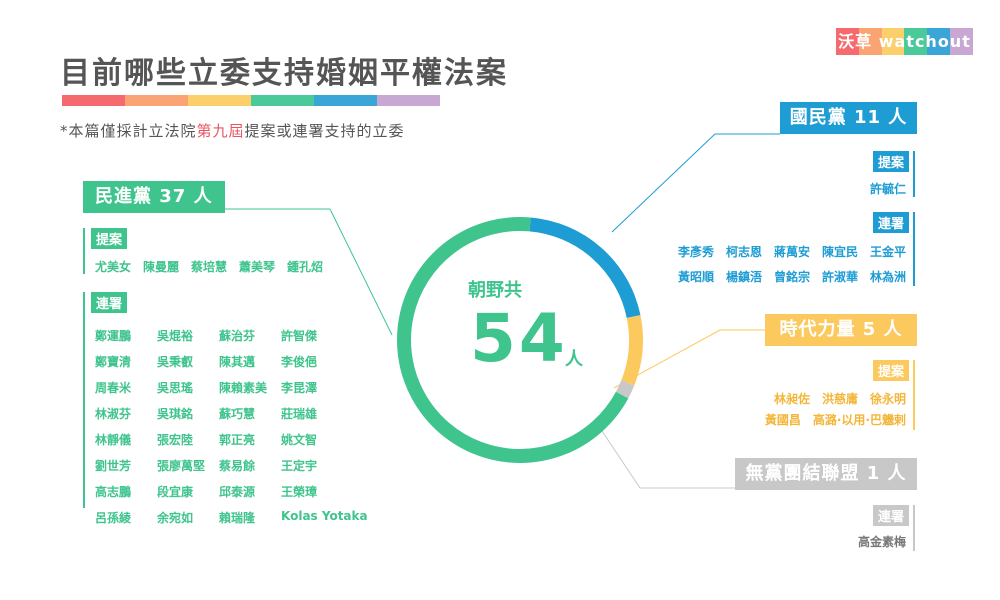 The width and height of the screenshot is (1000, 600). Describe the element at coordinates (175, 518) in the screenshot. I see `dpp-cosign-name: 余宛如` at that location.